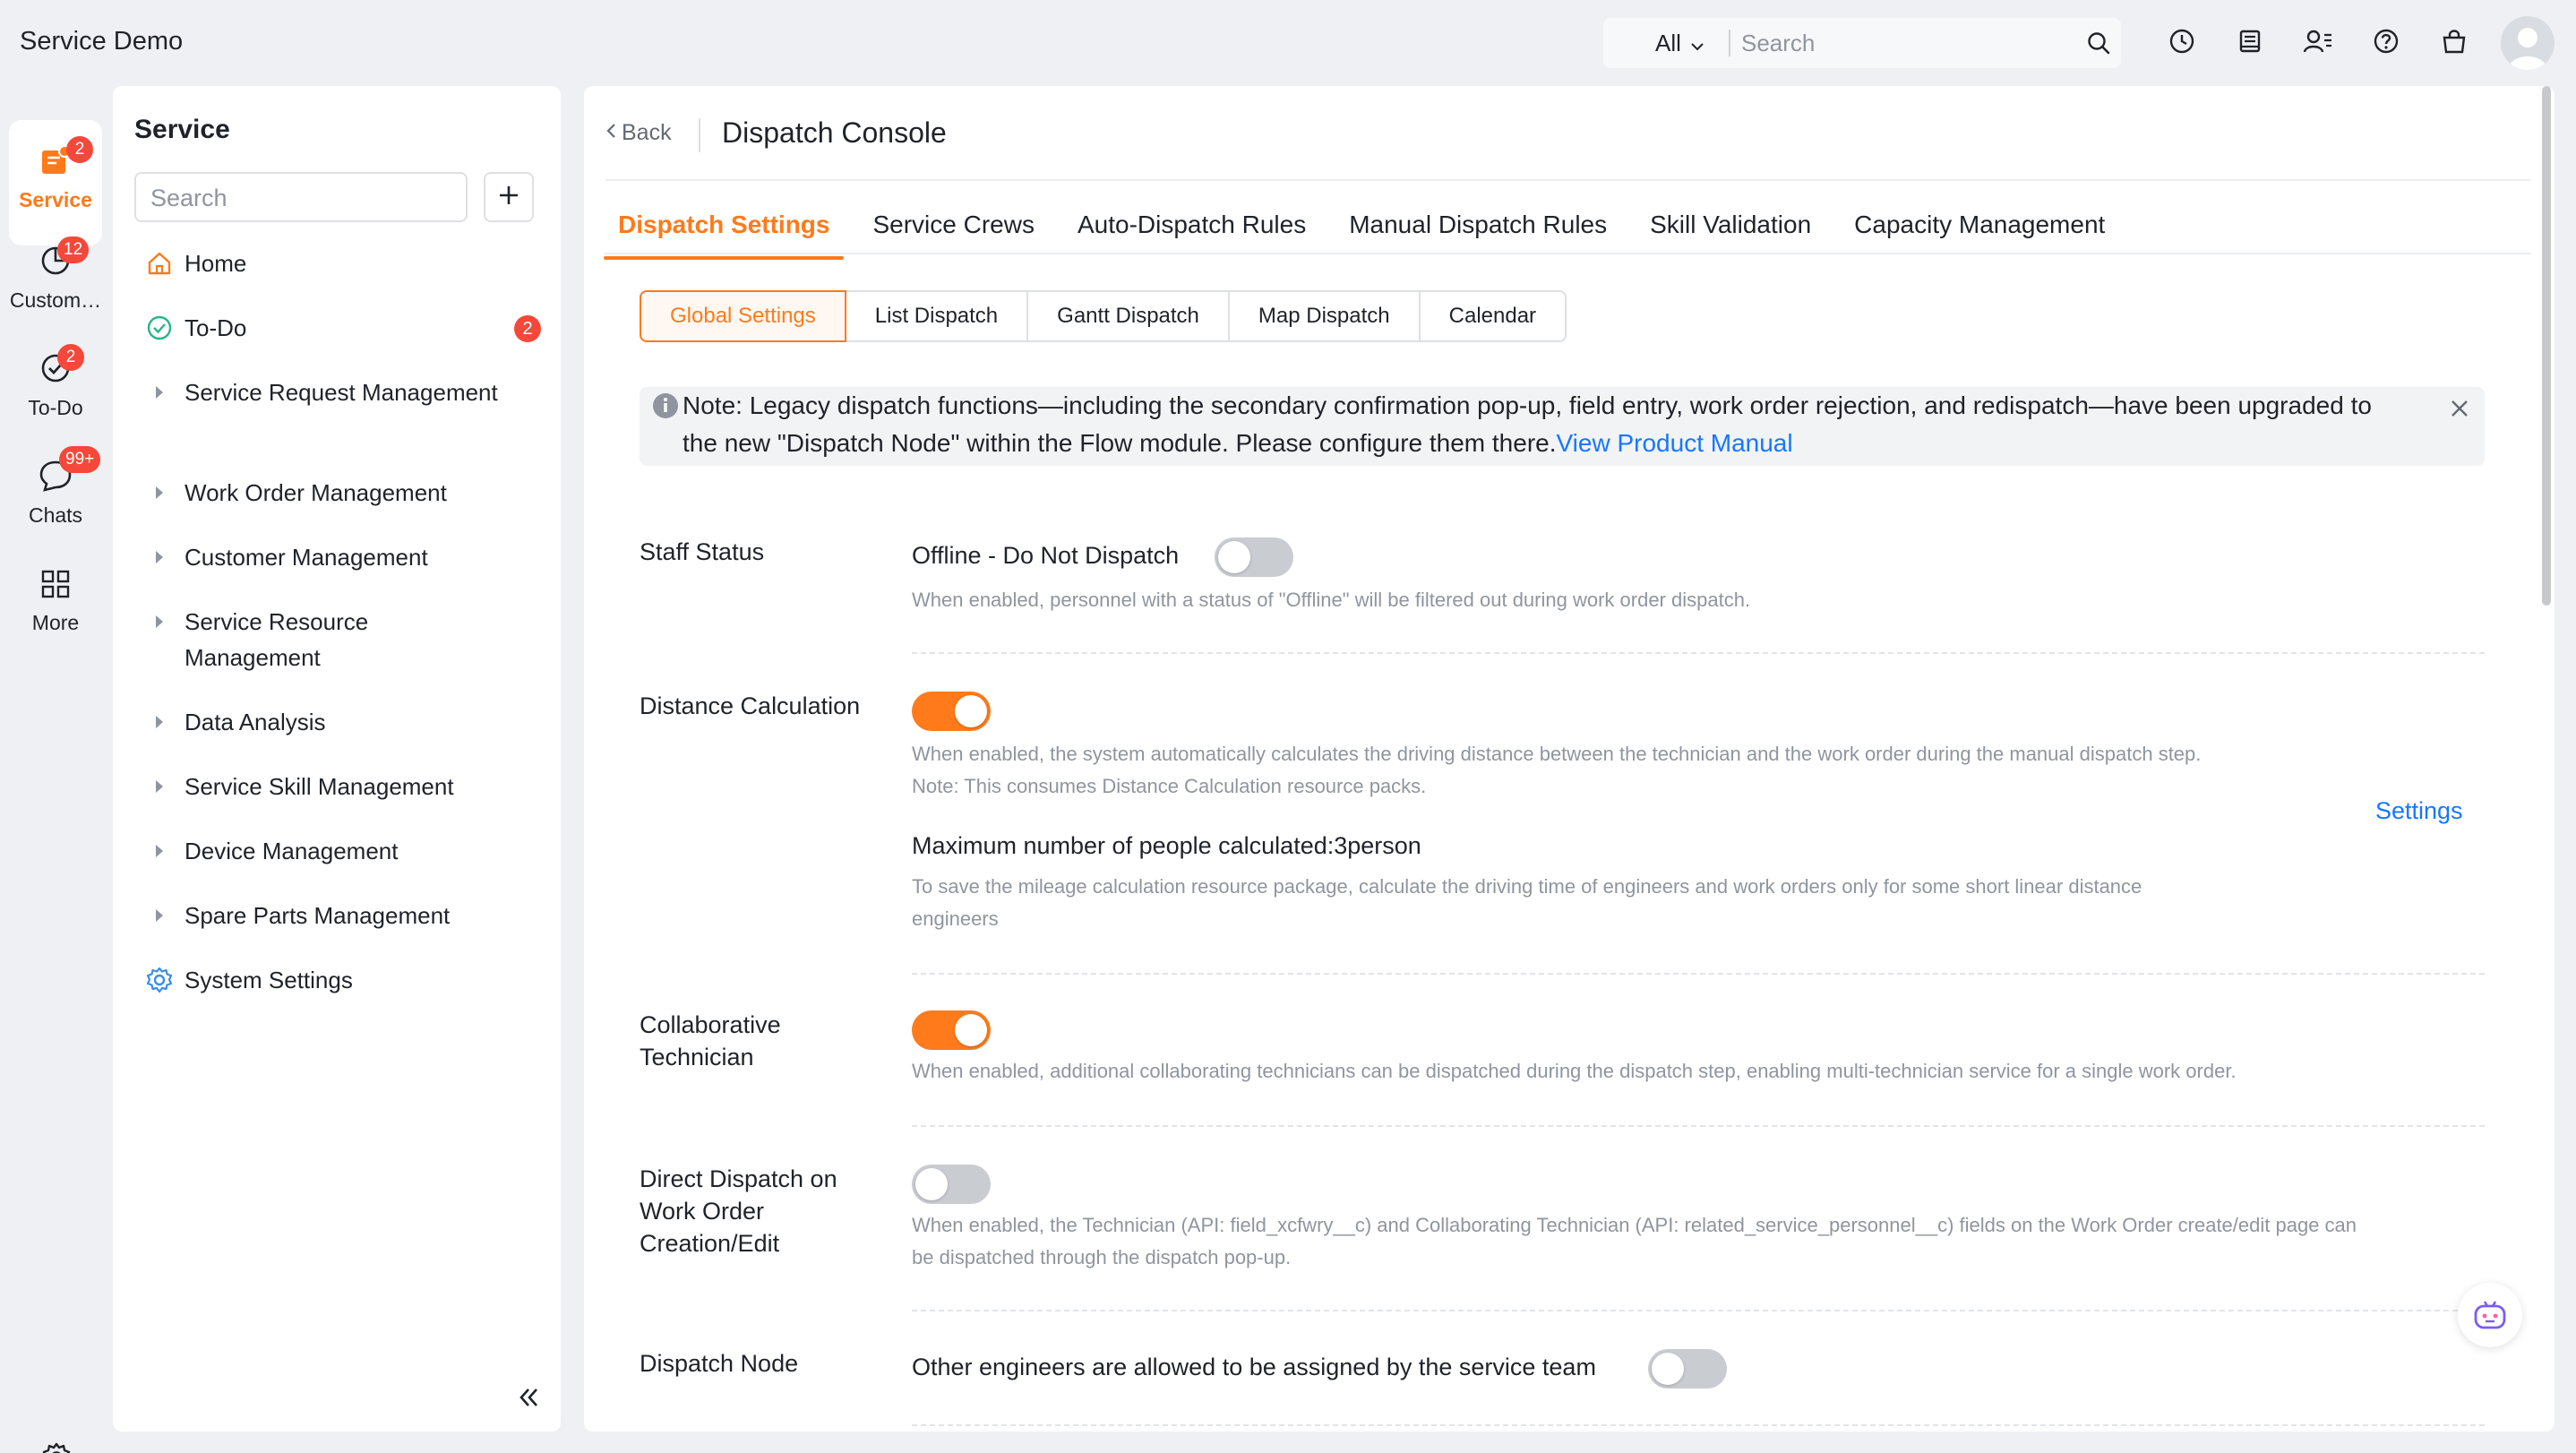 The height and width of the screenshot is (1453, 2576). What do you see at coordinates (1697, 44) in the screenshot?
I see `chevron-down-icon` at bounding box center [1697, 44].